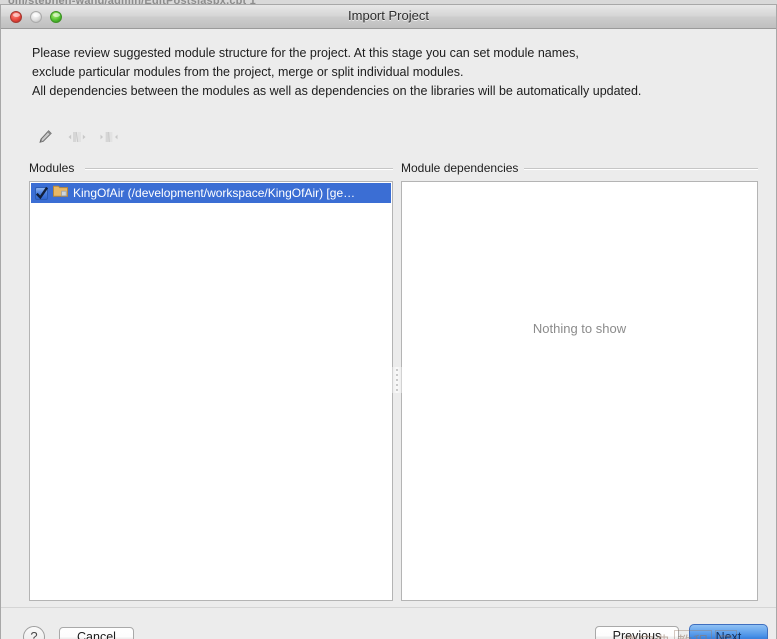 The height and width of the screenshot is (639, 777). What do you see at coordinates (388, 607) in the screenshot?
I see `footer-divider` at bounding box center [388, 607].